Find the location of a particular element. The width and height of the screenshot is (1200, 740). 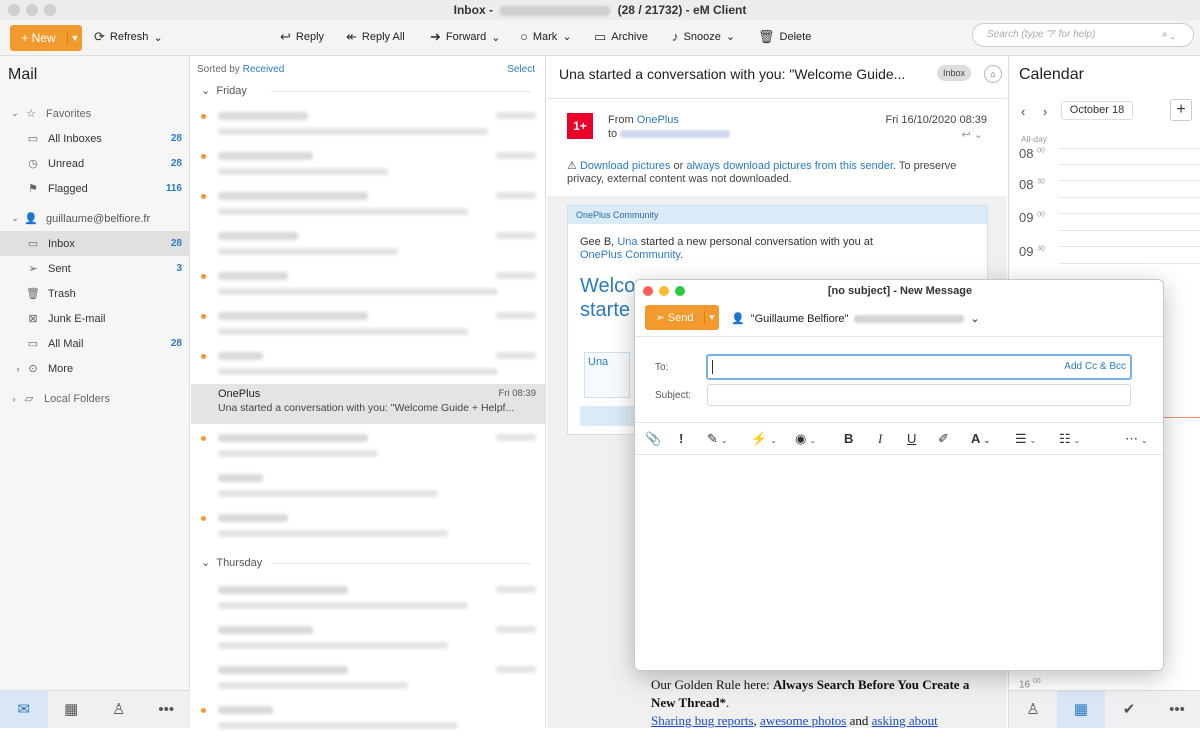

new-button: + New ▼ is located at coordinates (46, 38).